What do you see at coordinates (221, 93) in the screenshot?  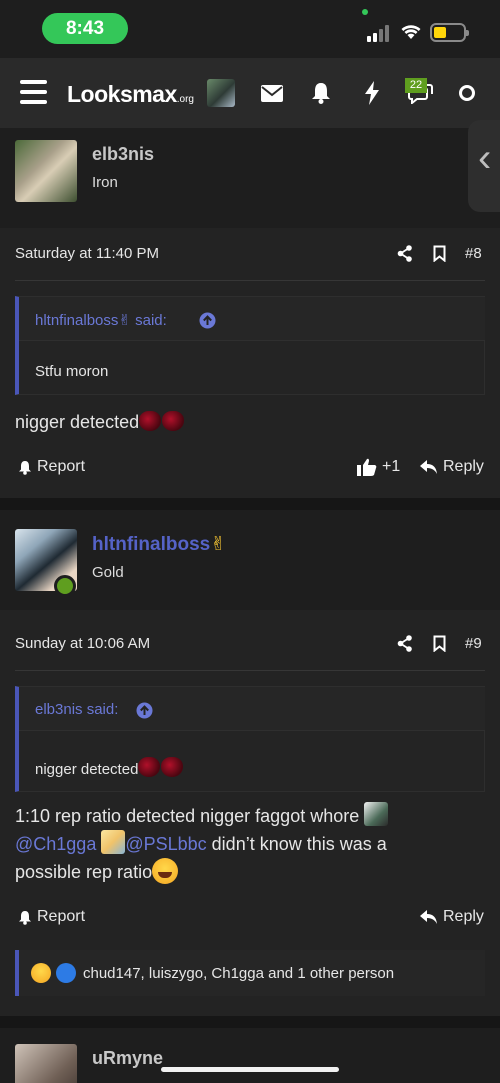 I see `user-avatar` at bounding box center [221, 93].